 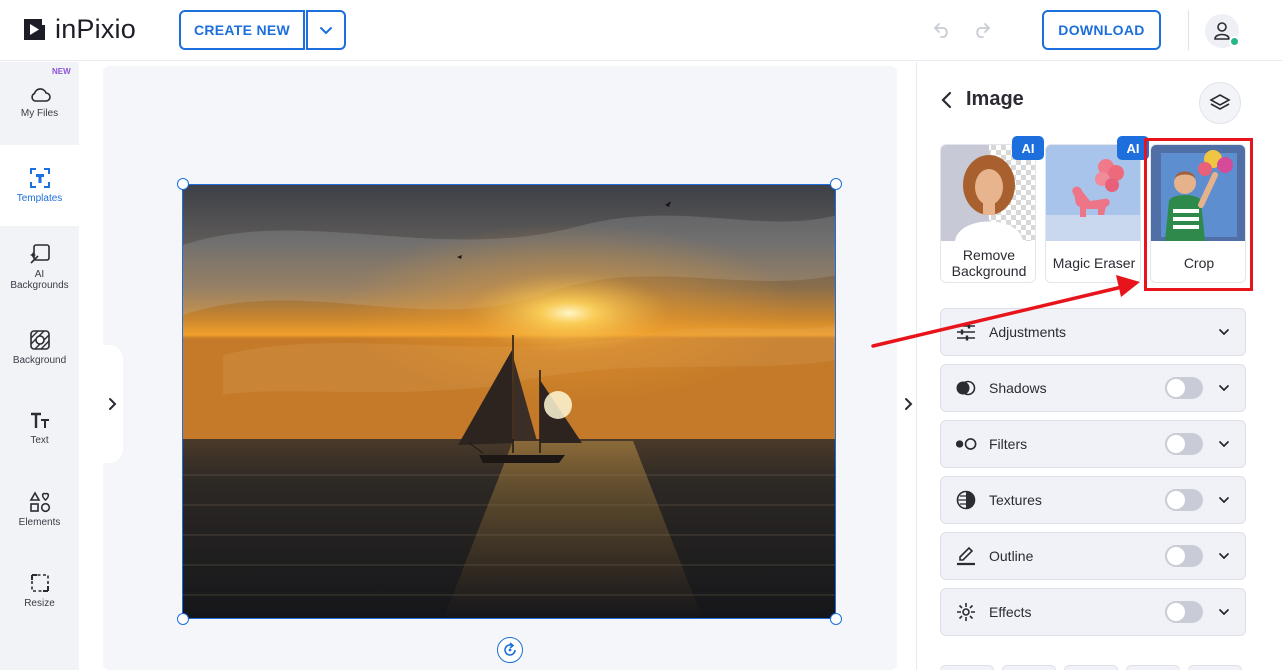 What do you see at coordinates (1101, 30) in the screenshot?
I see `download-button: DOWNLOAD` at bounding box center [1101, 30].